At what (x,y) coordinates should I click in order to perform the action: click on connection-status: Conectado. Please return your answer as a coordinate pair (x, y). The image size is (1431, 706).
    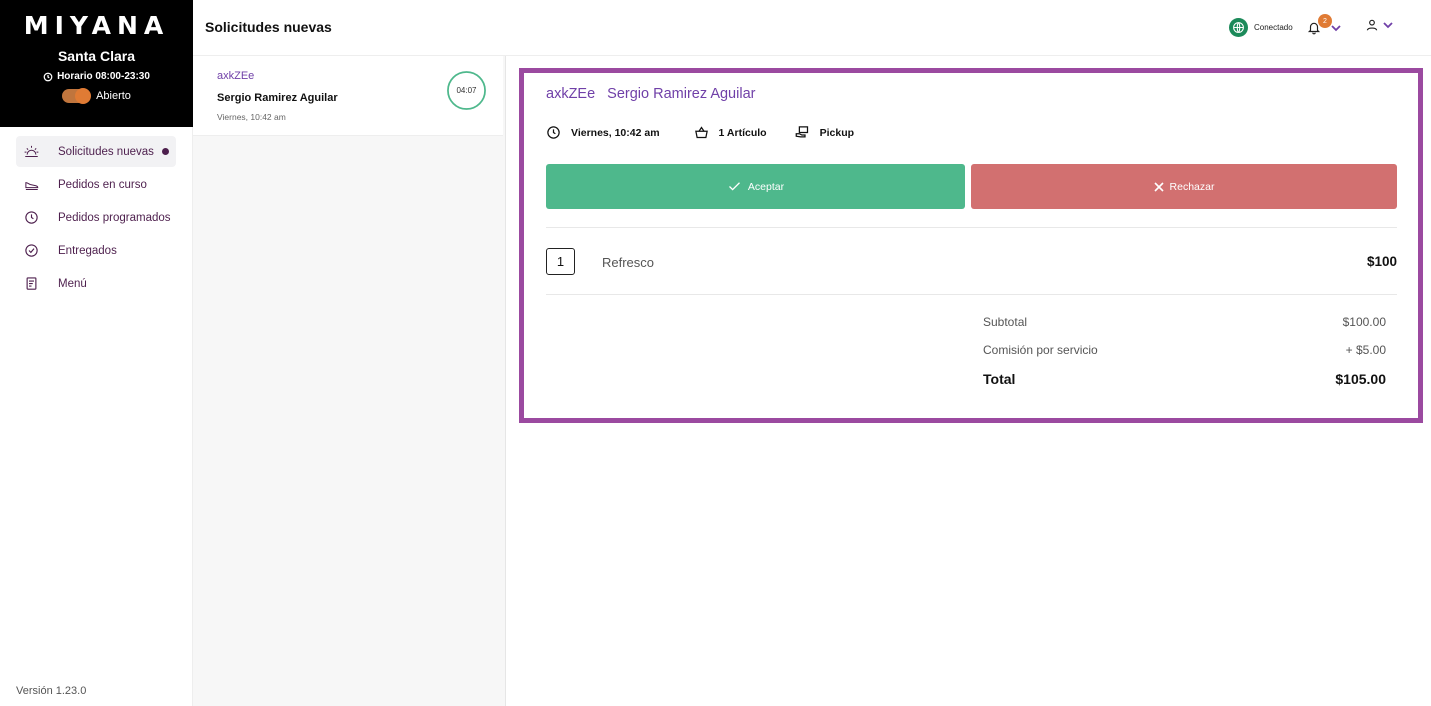
    Looking at the image, I should click on (1261, 27).